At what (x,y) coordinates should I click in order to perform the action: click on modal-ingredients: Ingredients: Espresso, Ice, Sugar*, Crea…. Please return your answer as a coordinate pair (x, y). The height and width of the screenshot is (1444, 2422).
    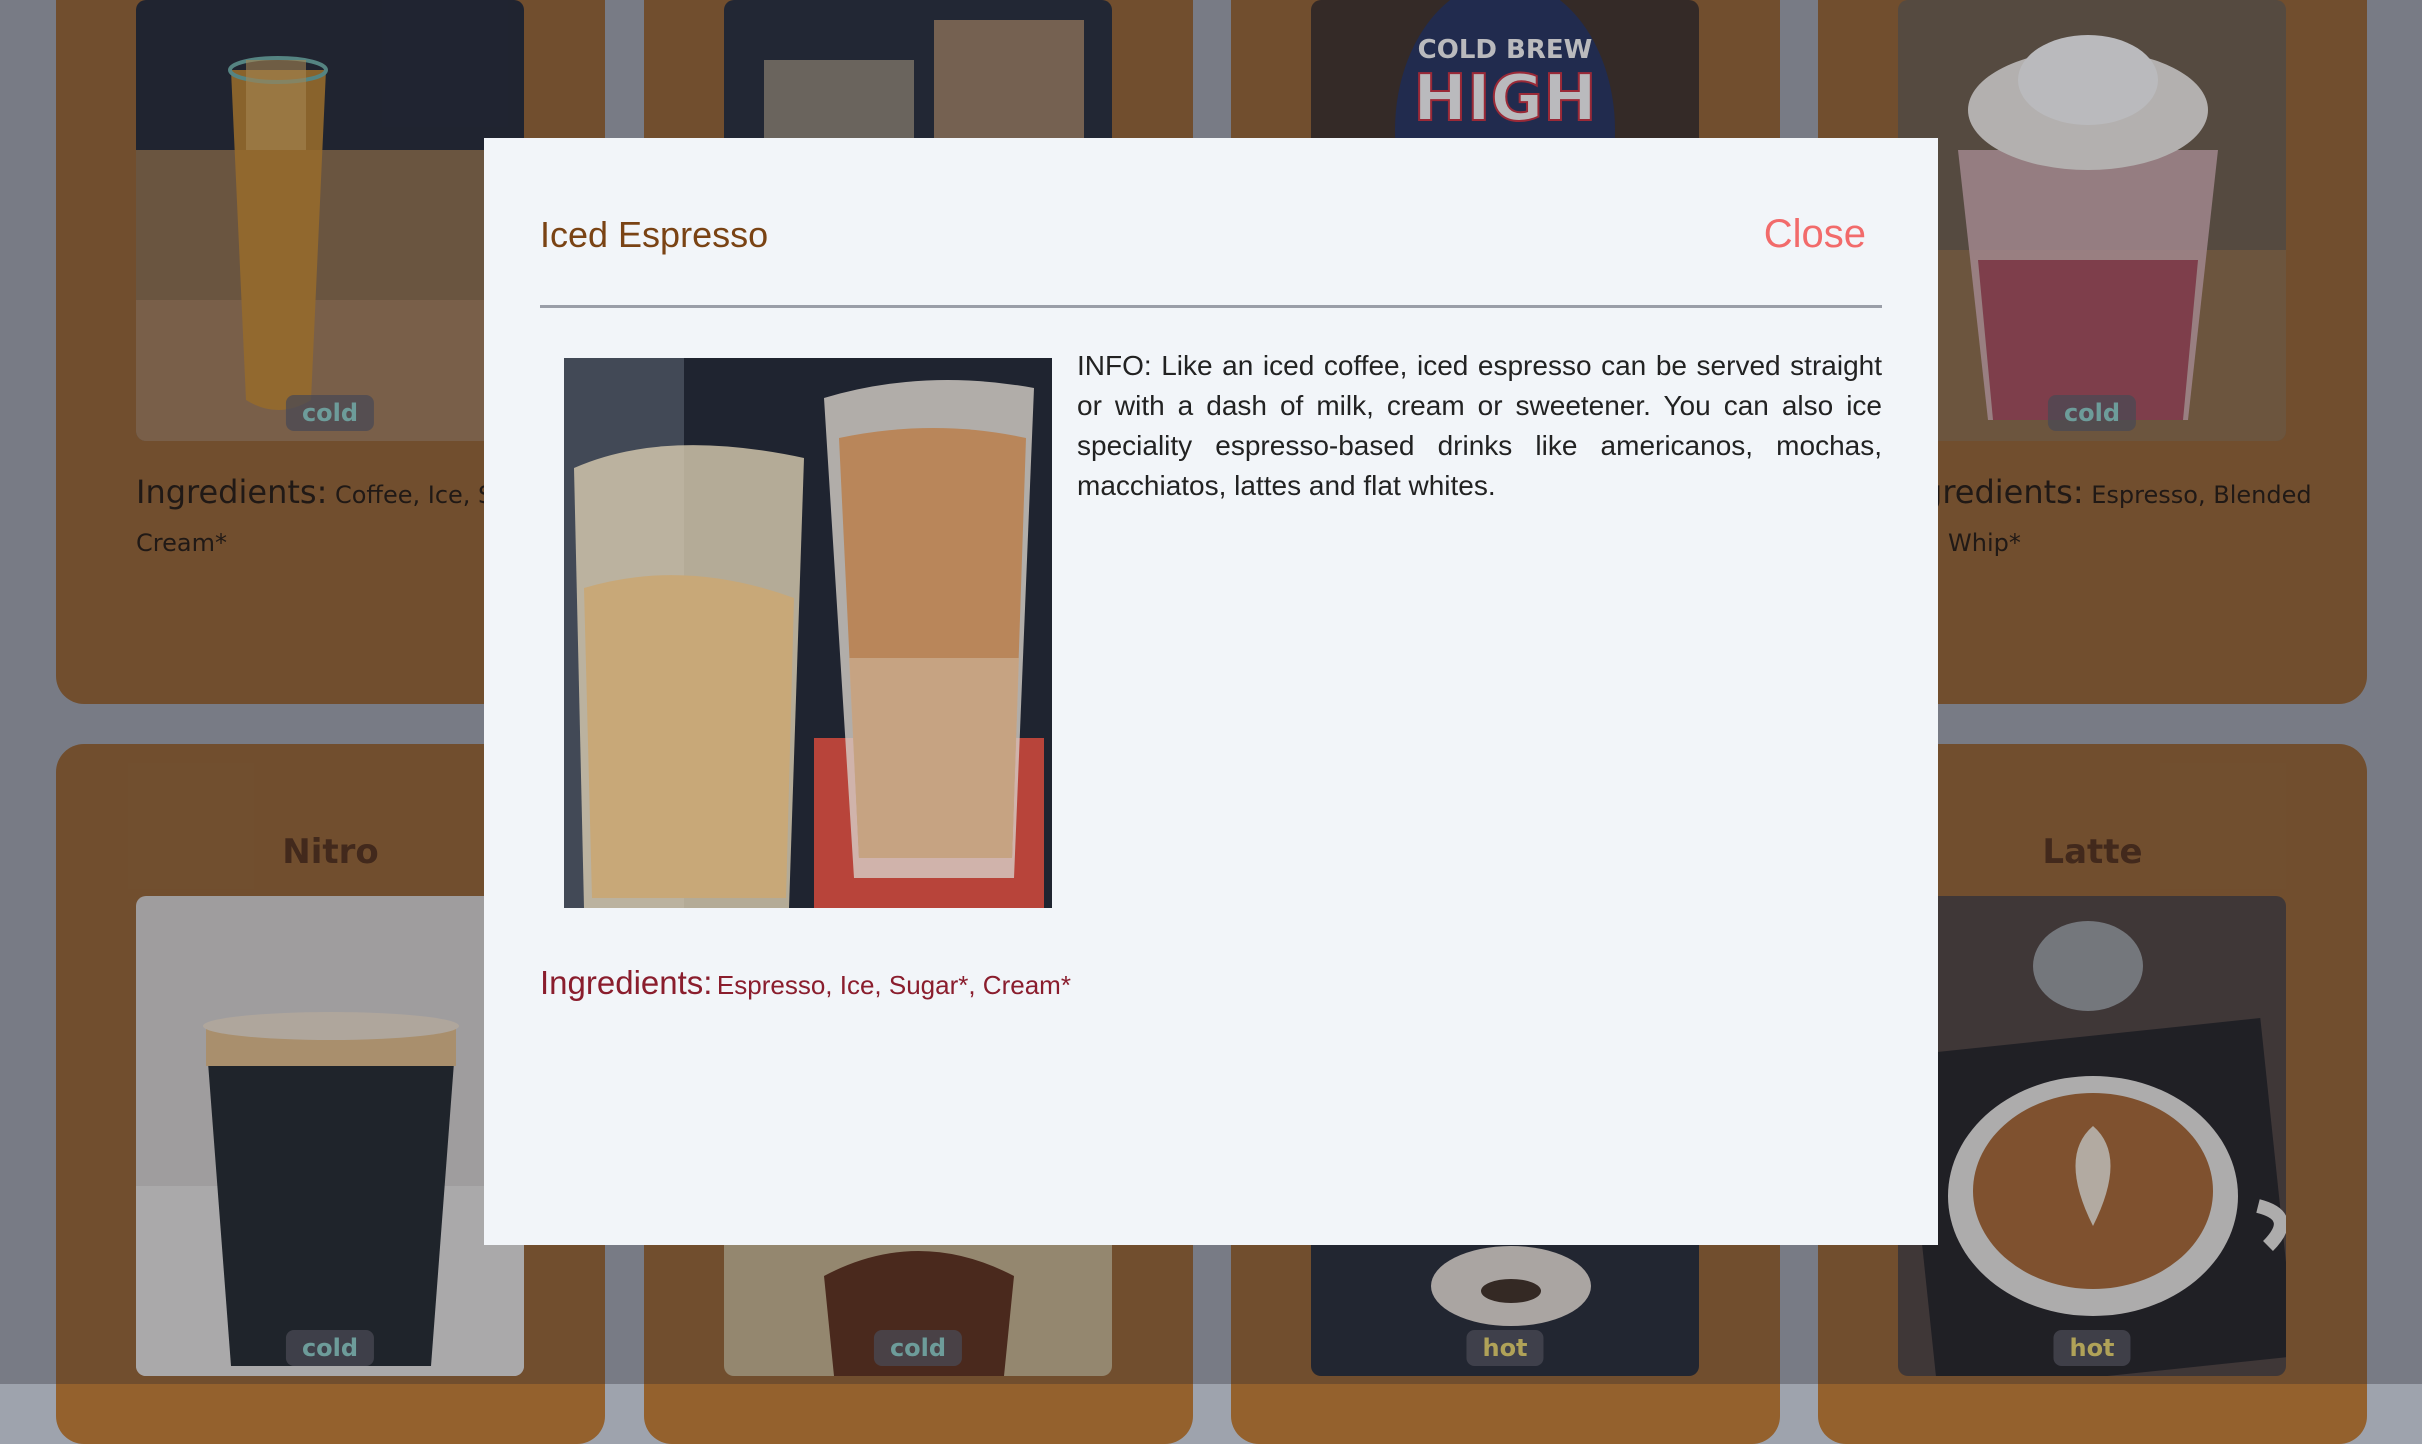
    Looking at the image, I should click on (805, 983).